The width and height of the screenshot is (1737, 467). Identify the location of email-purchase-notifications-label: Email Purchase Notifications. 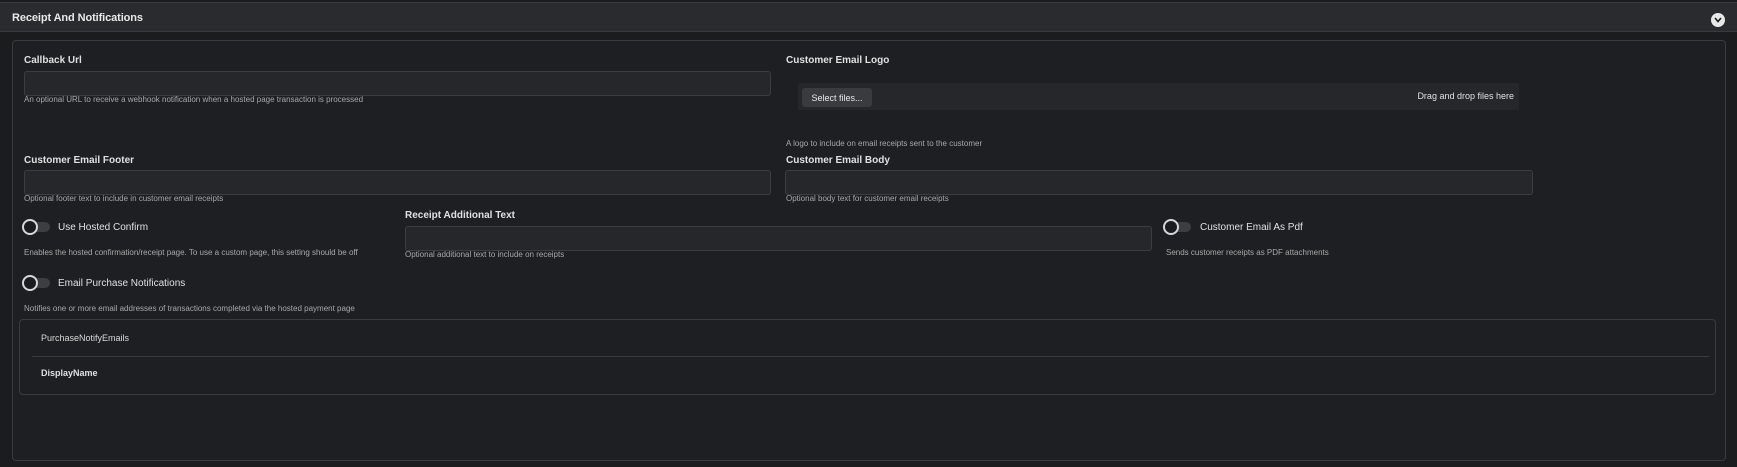
(122, 283).